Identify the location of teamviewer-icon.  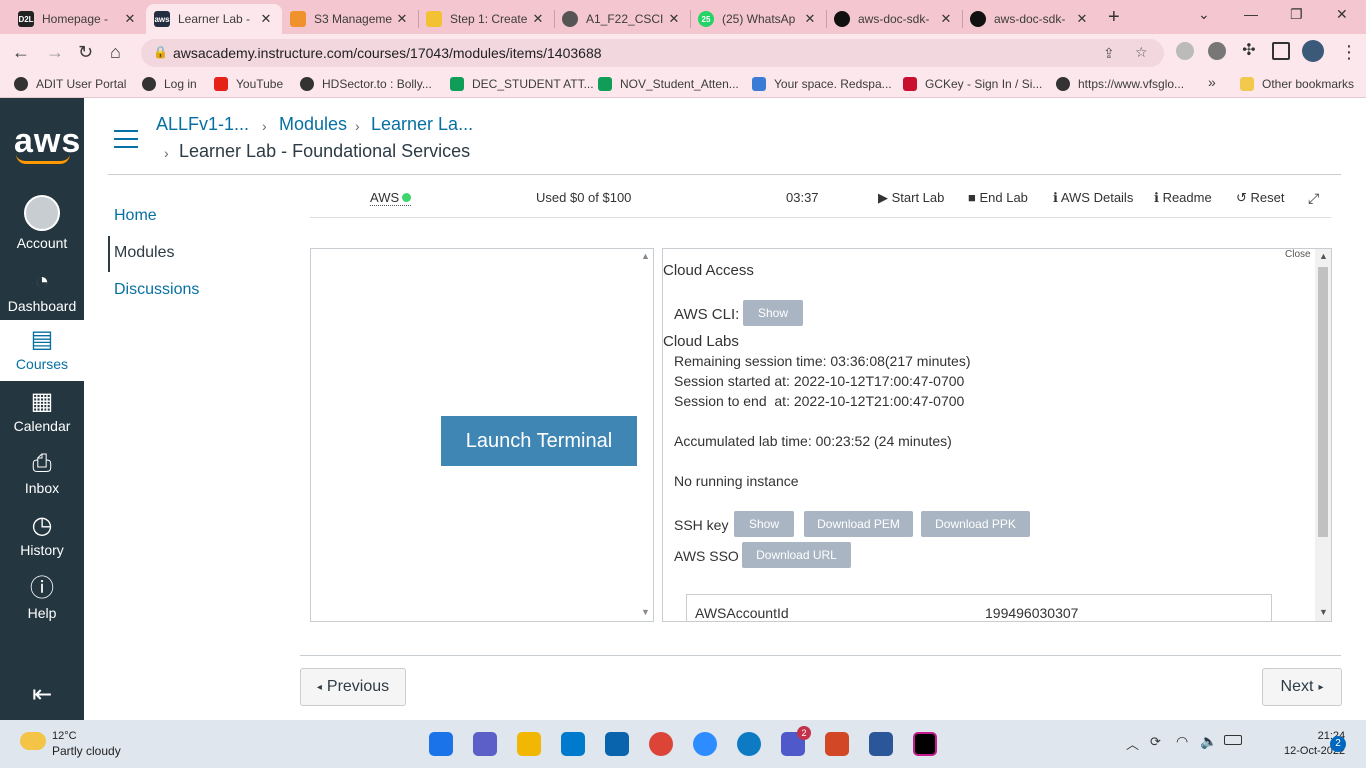
(749, 744).